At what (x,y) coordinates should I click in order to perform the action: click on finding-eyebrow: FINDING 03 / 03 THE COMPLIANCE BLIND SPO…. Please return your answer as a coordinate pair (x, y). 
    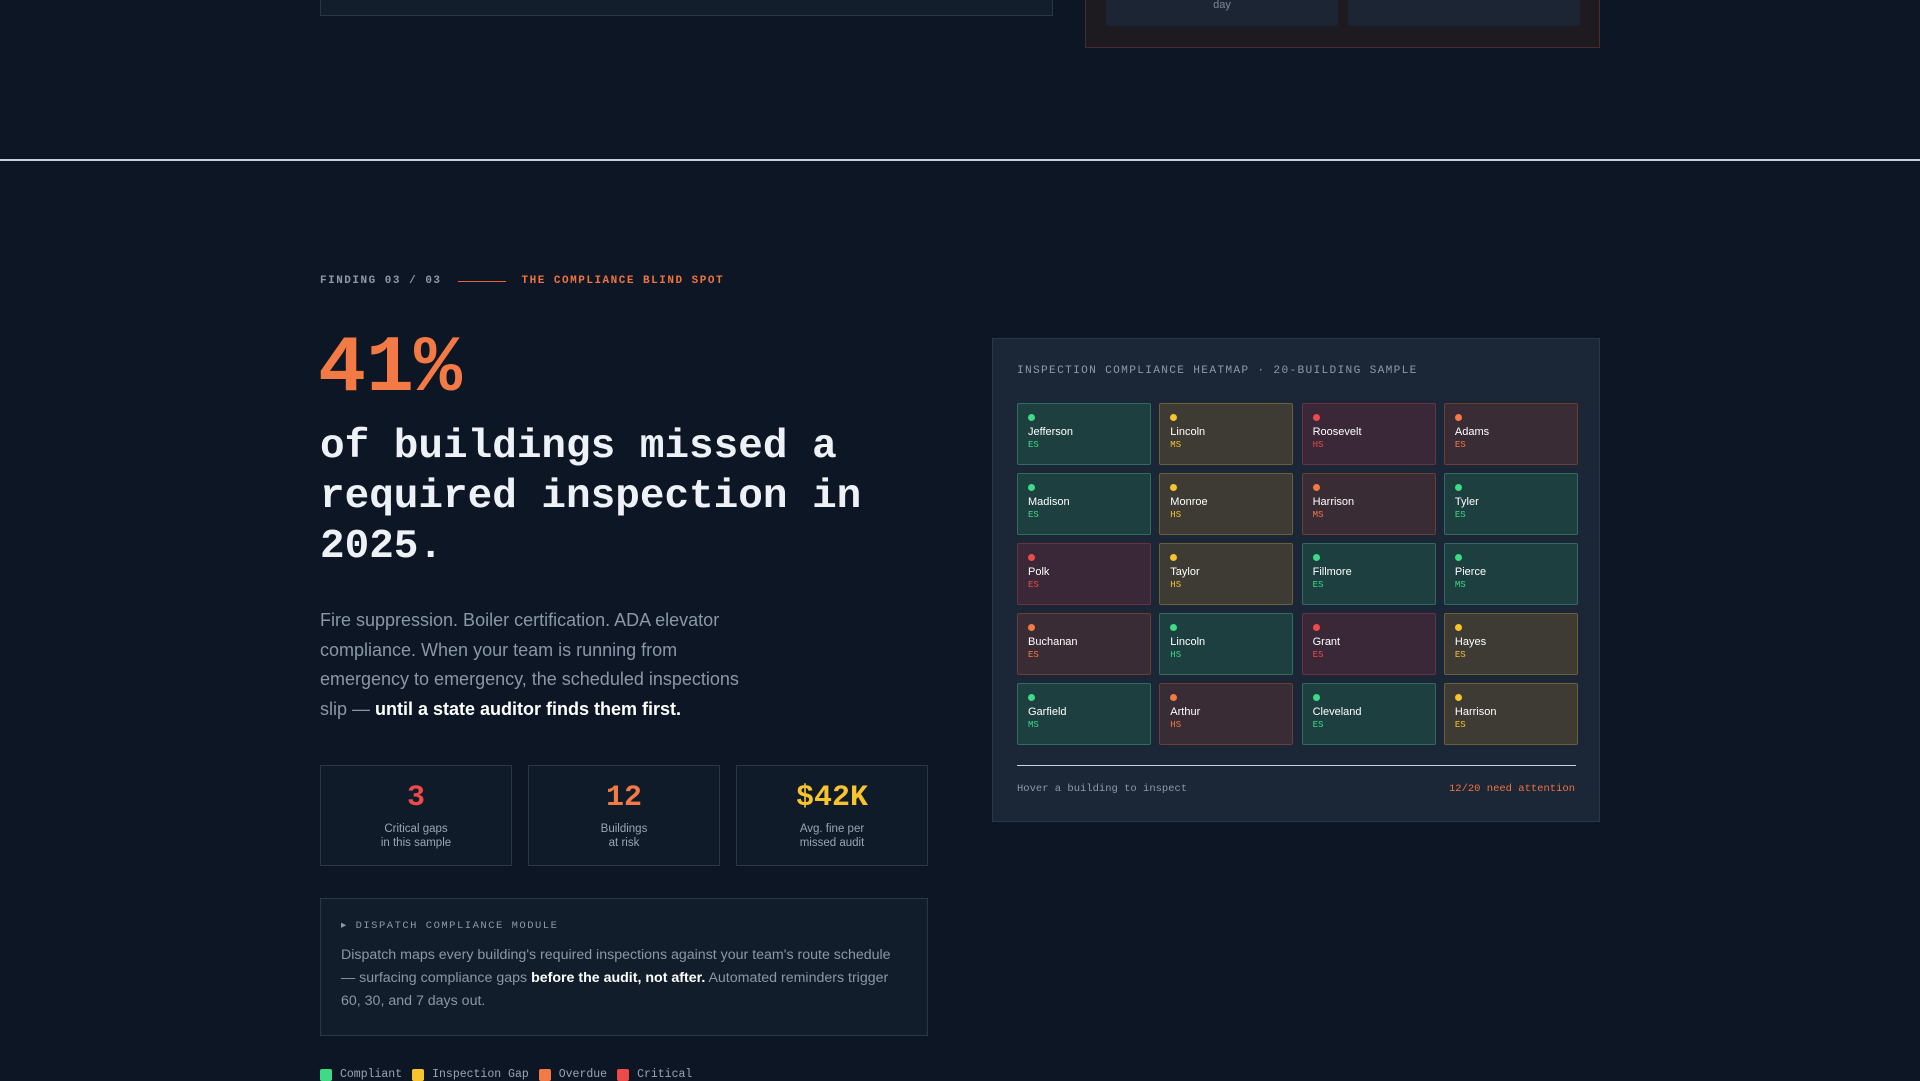
    Looking at the image, I should click on (522, 281).